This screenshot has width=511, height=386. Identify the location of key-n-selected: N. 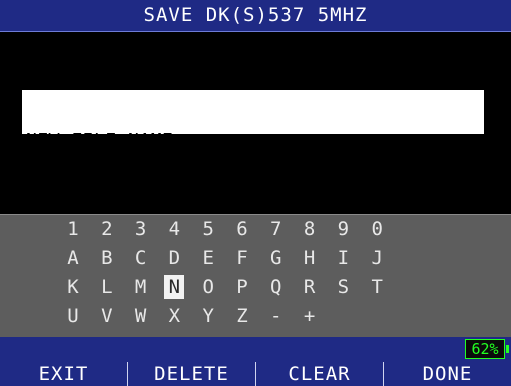
(174, 287).